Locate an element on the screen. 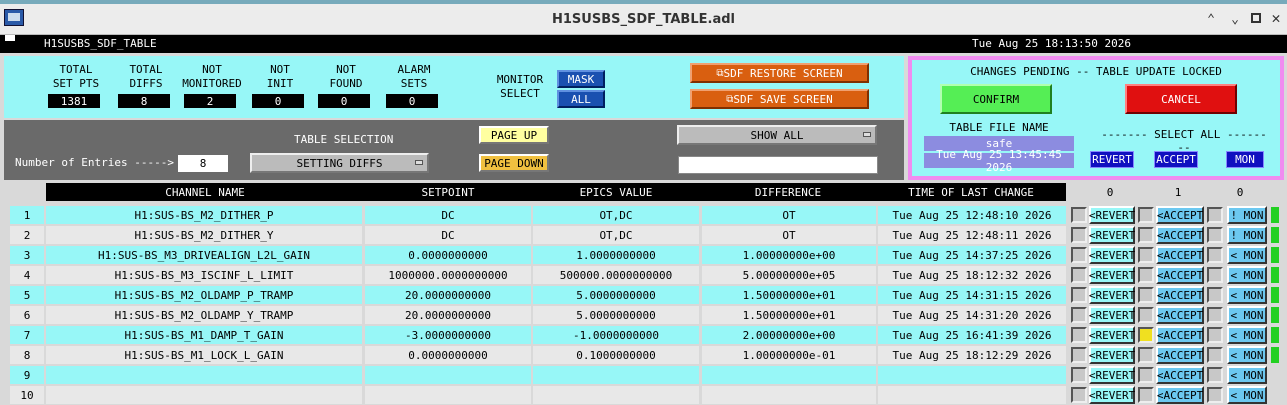 The width and height of the screenshot is (1287, 405). time-of-last-change: Tue Aug 25 12:48:11 2026 is located at coordinates (972, 235).